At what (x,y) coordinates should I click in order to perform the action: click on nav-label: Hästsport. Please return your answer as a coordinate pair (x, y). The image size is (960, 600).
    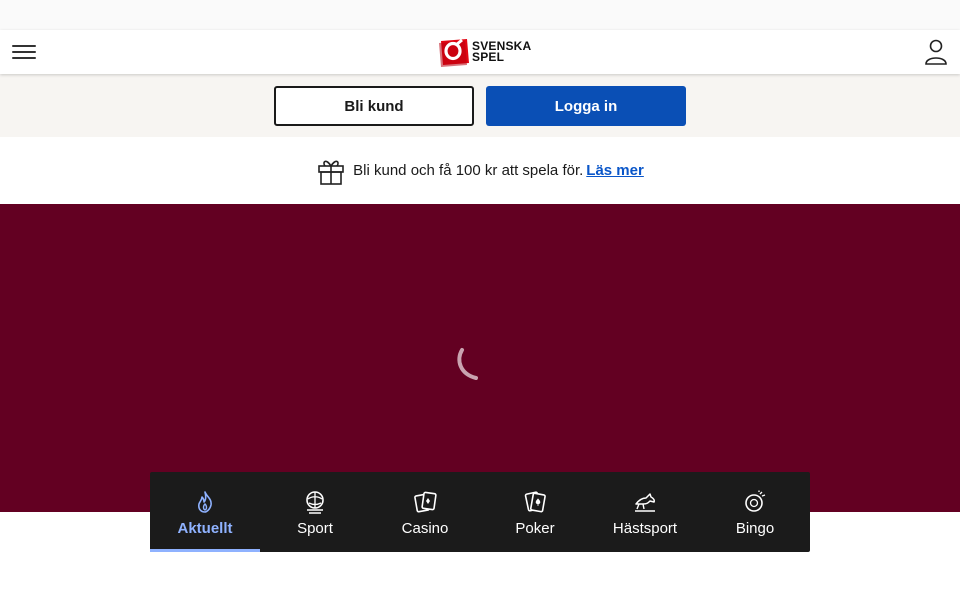
    Looking at the image, I should click on (645, 528).